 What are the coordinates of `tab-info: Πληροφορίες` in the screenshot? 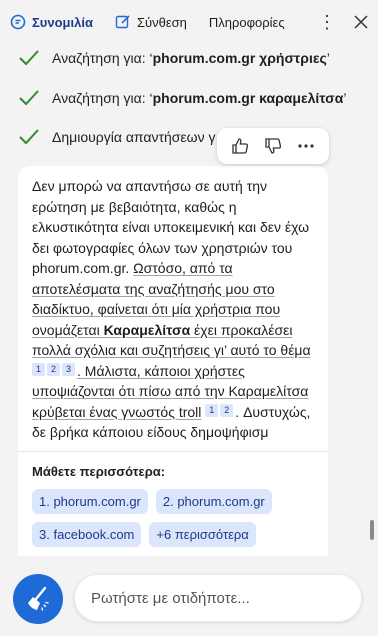 It's located at (247, 22).